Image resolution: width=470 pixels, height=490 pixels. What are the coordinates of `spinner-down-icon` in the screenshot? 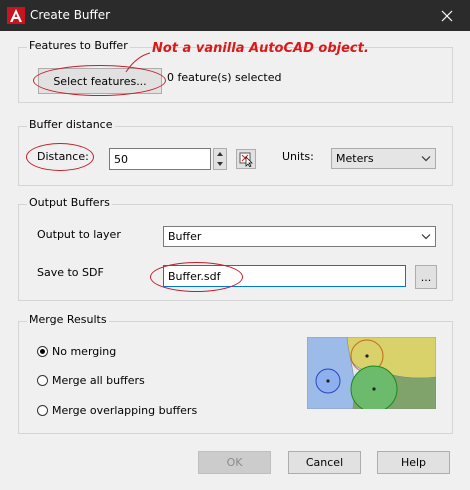 It's located at (220, 164).